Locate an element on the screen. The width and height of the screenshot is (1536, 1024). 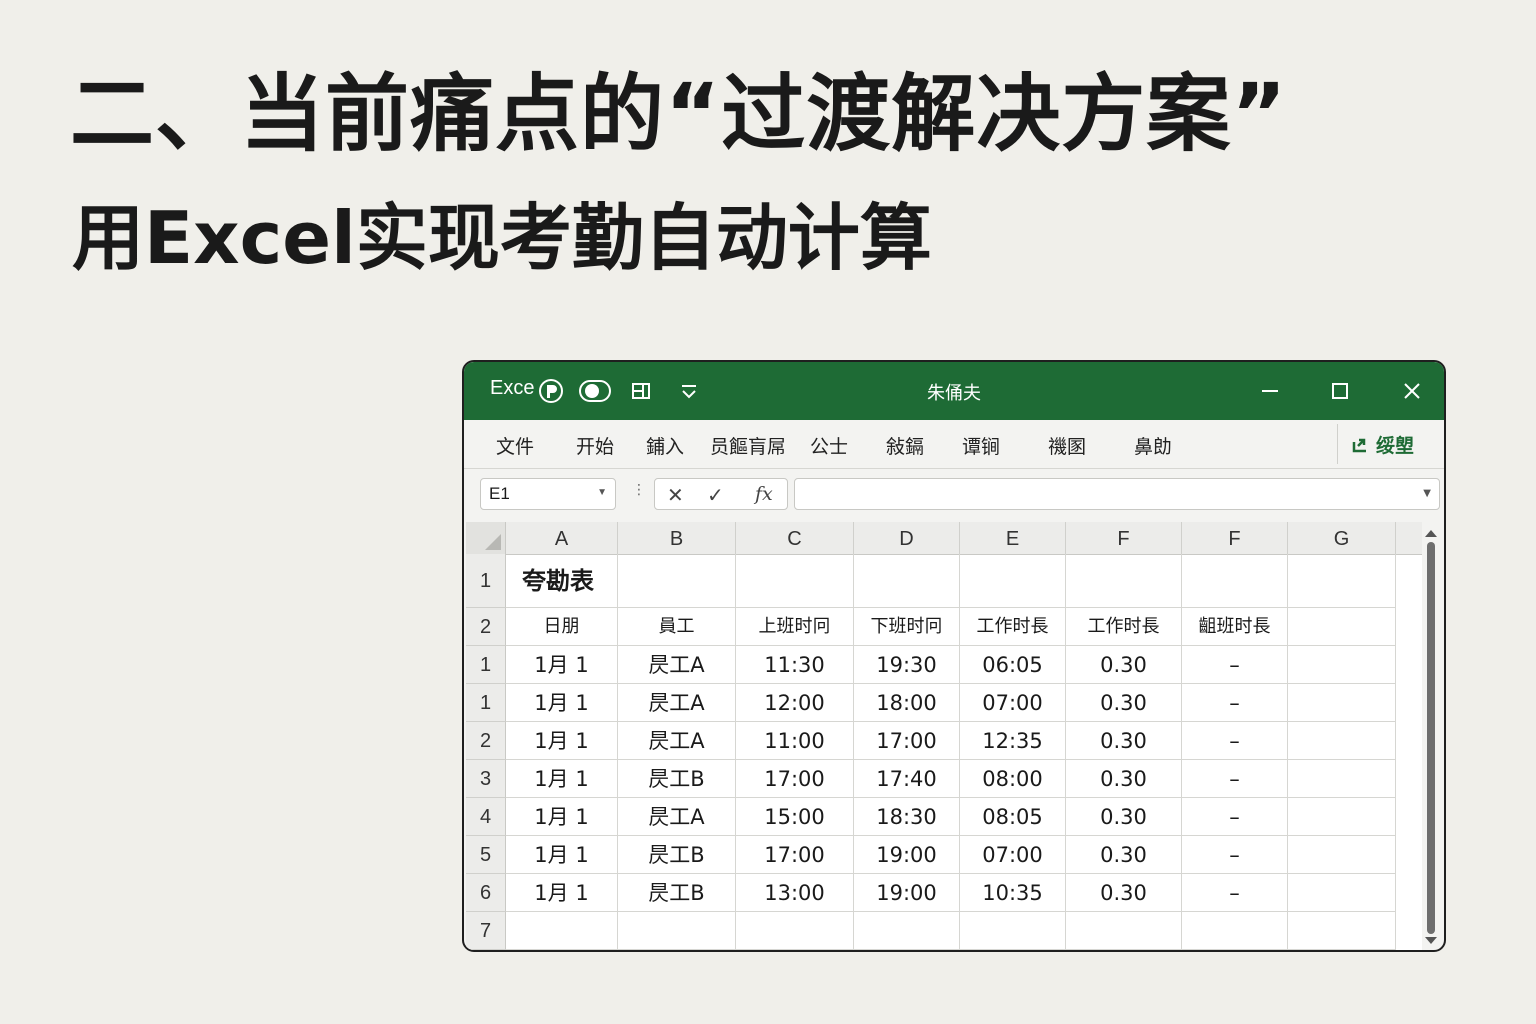
column-title-cell: 員工 is located at coordinates (677, 627).